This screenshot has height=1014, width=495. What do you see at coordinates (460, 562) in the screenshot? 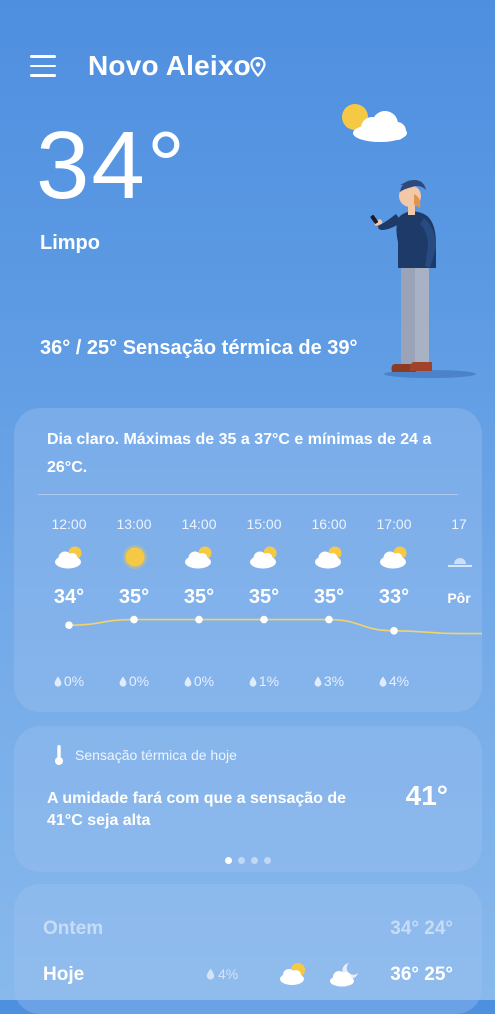
I see `sunset-icon` at bounding box center [460, 562].